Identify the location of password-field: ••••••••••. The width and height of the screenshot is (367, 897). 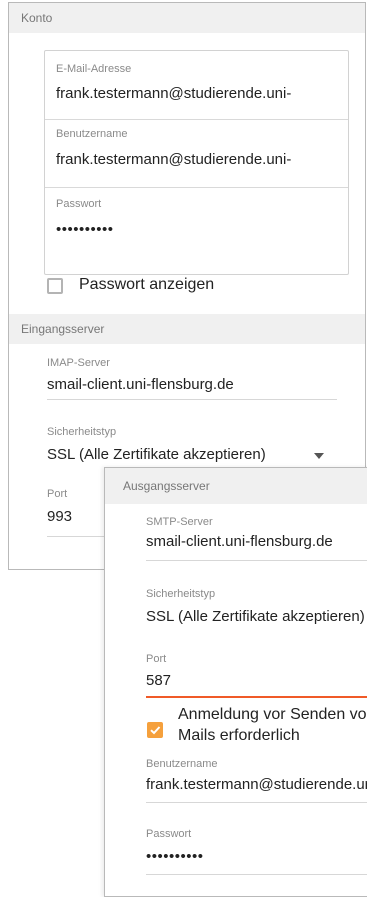
(85, 229).